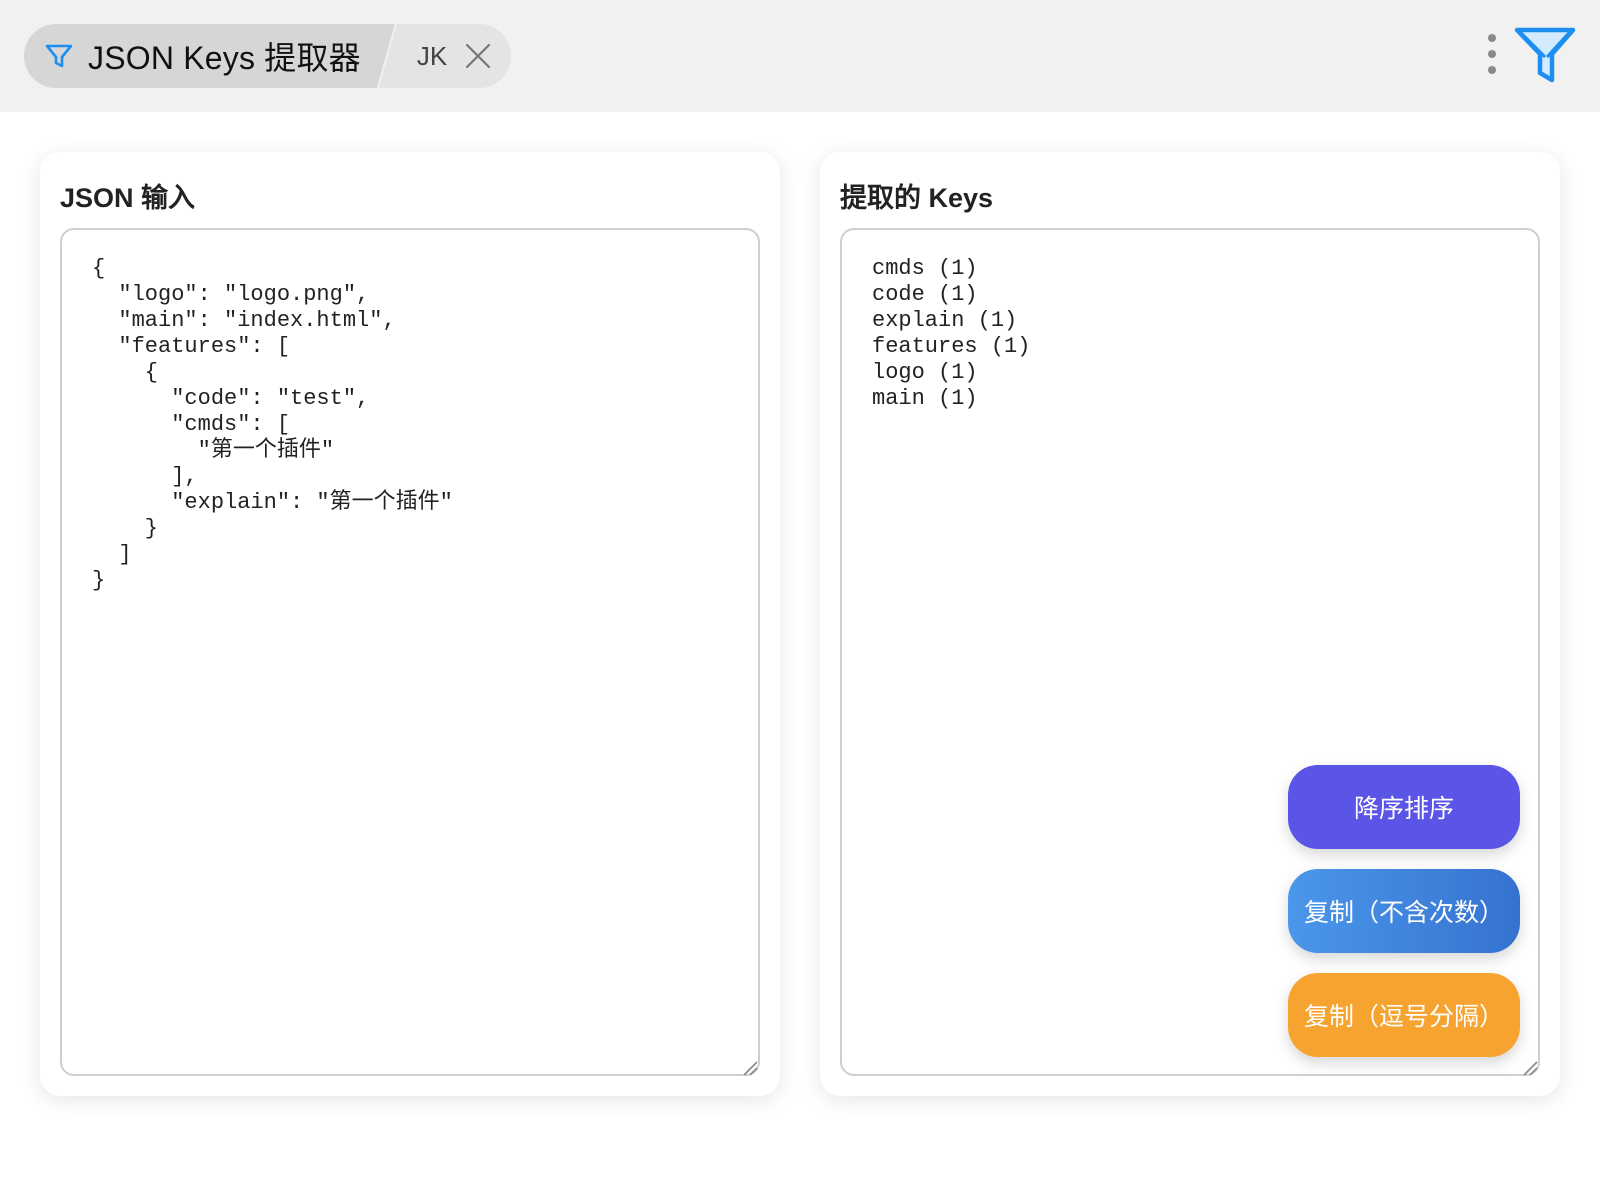 The image size is (1600, 1200). Describe the element at coordinates (59, 56) in the screenshot. I see `filter-icon` at that location.